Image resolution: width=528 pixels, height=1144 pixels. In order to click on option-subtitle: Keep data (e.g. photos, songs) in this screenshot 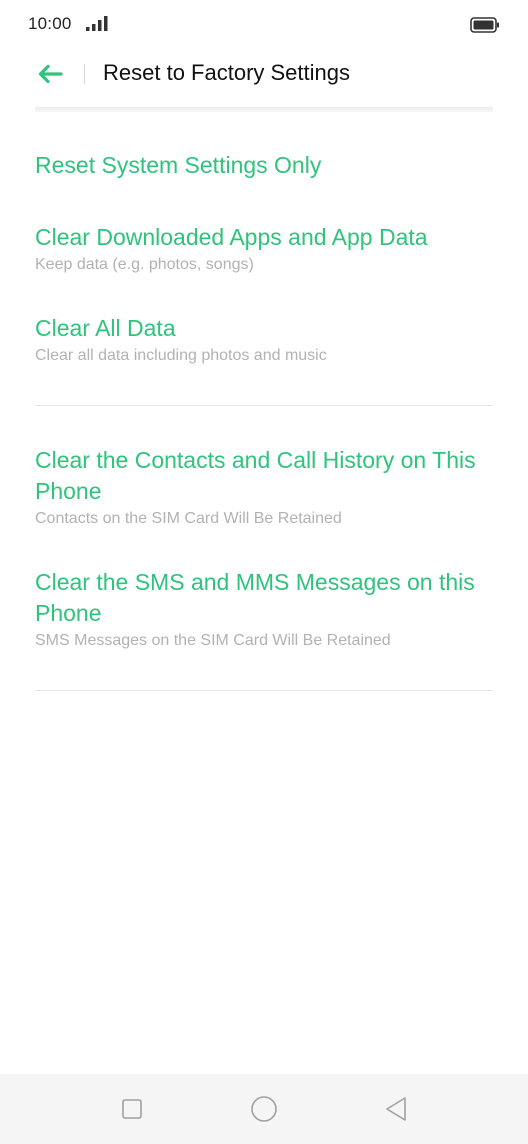, I will do `click(144, 264)`.